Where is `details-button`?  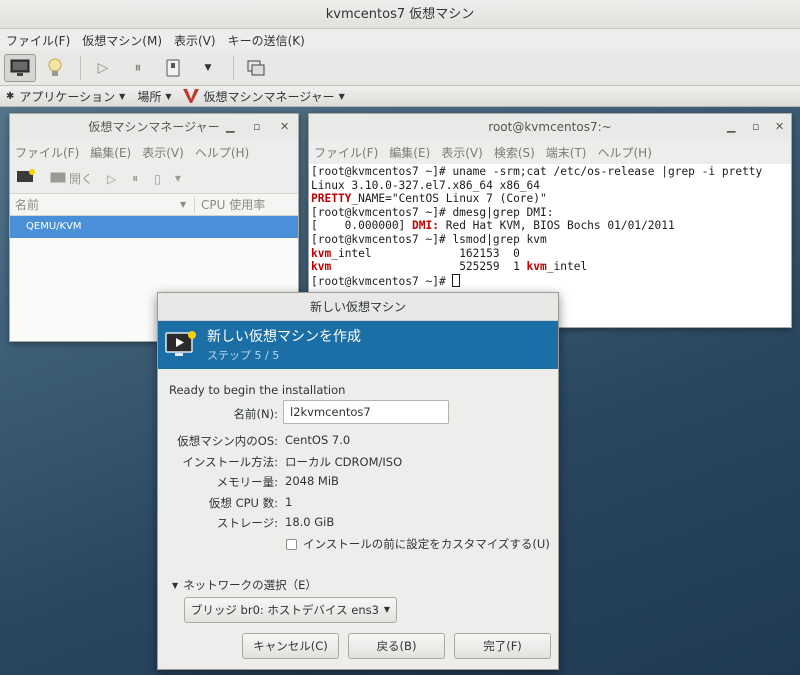
details-button is located at coordinates (55, 68).